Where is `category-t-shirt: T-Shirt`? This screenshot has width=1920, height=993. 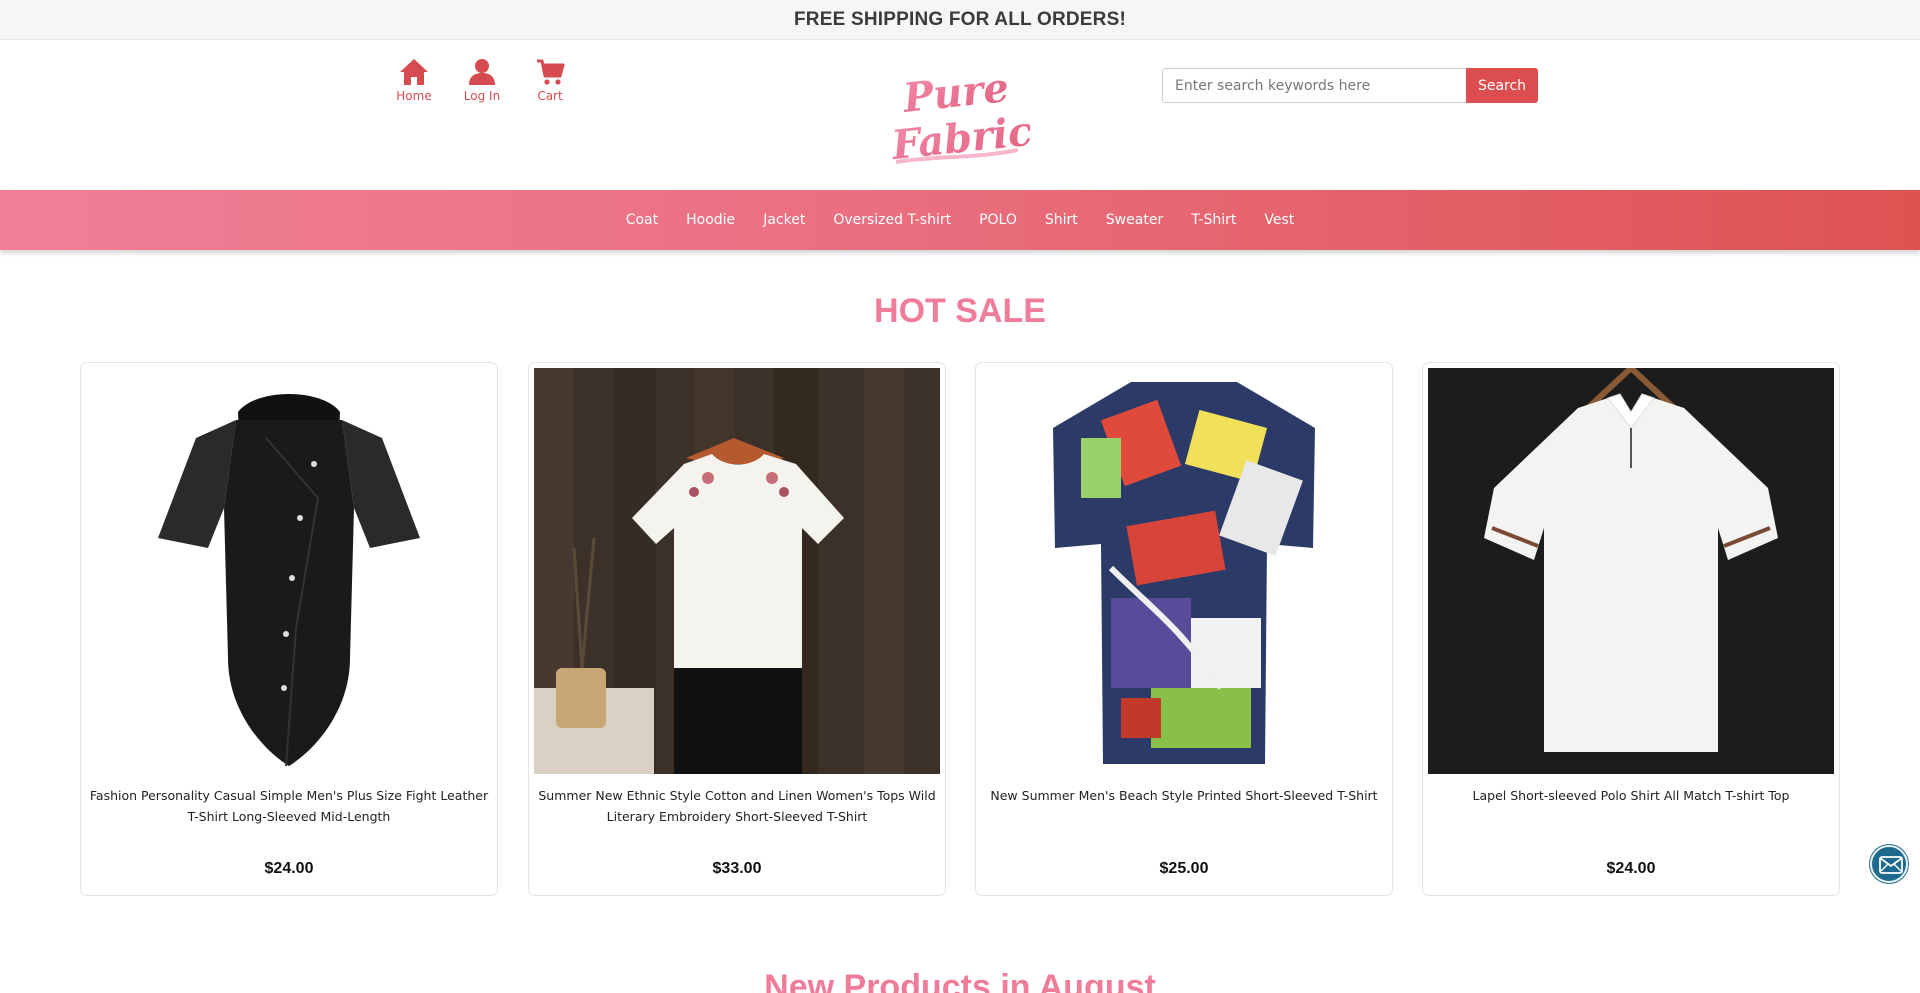 category-t-shirt: T-Shirt is located at coordinates (1213, 220).